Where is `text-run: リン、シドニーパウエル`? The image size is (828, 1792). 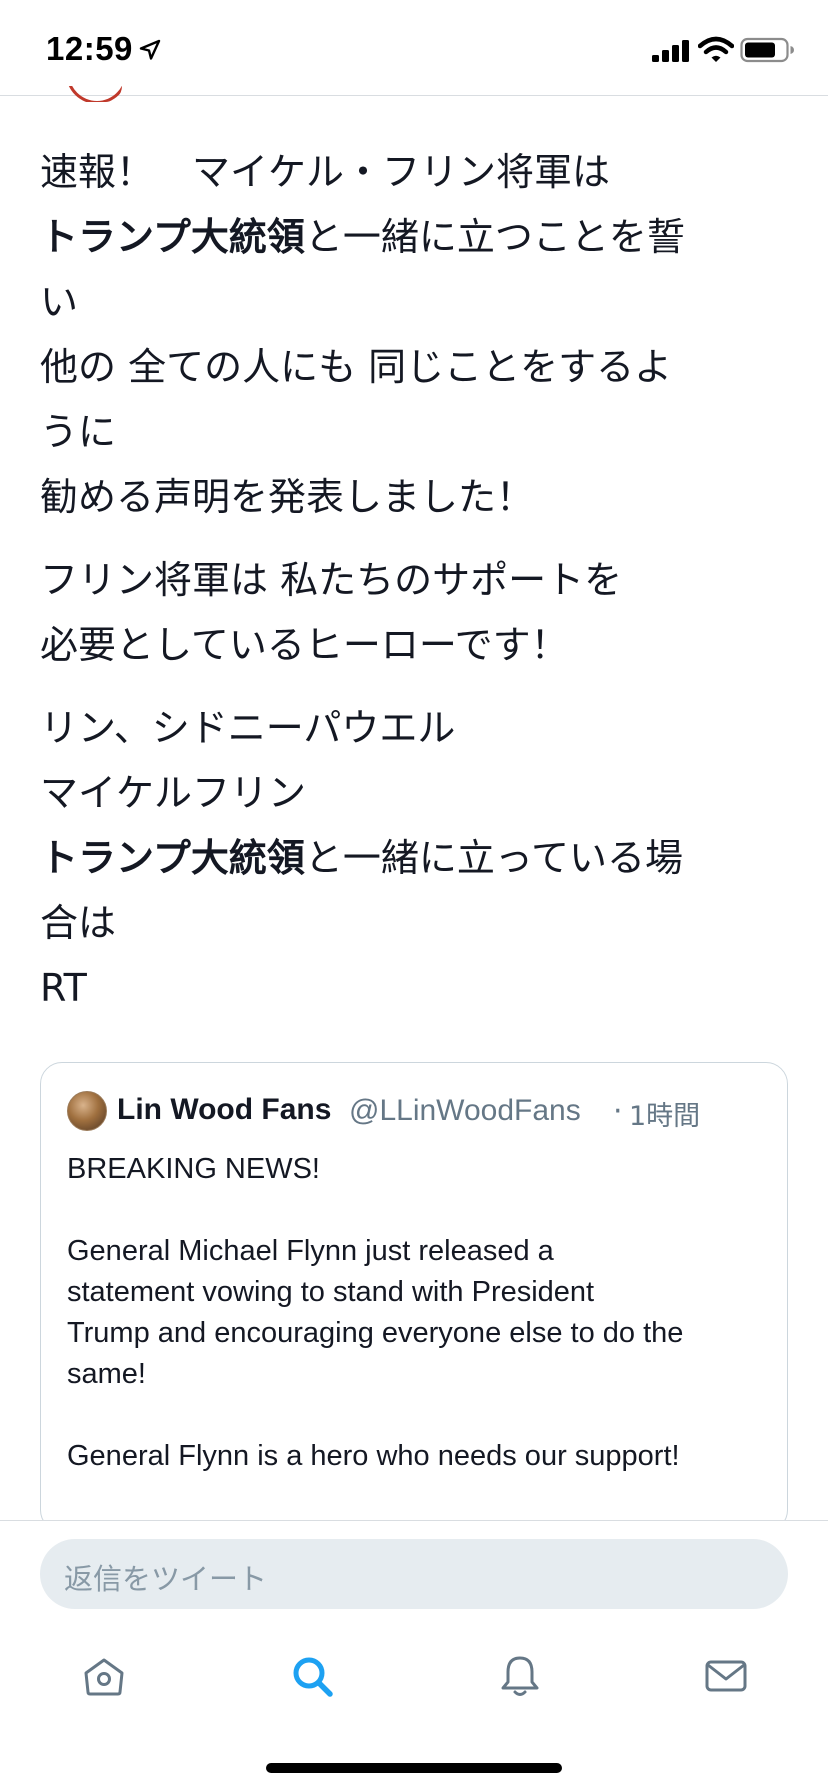
text-run: リン、シドニーパウエル is located at coordinates (248, 728).